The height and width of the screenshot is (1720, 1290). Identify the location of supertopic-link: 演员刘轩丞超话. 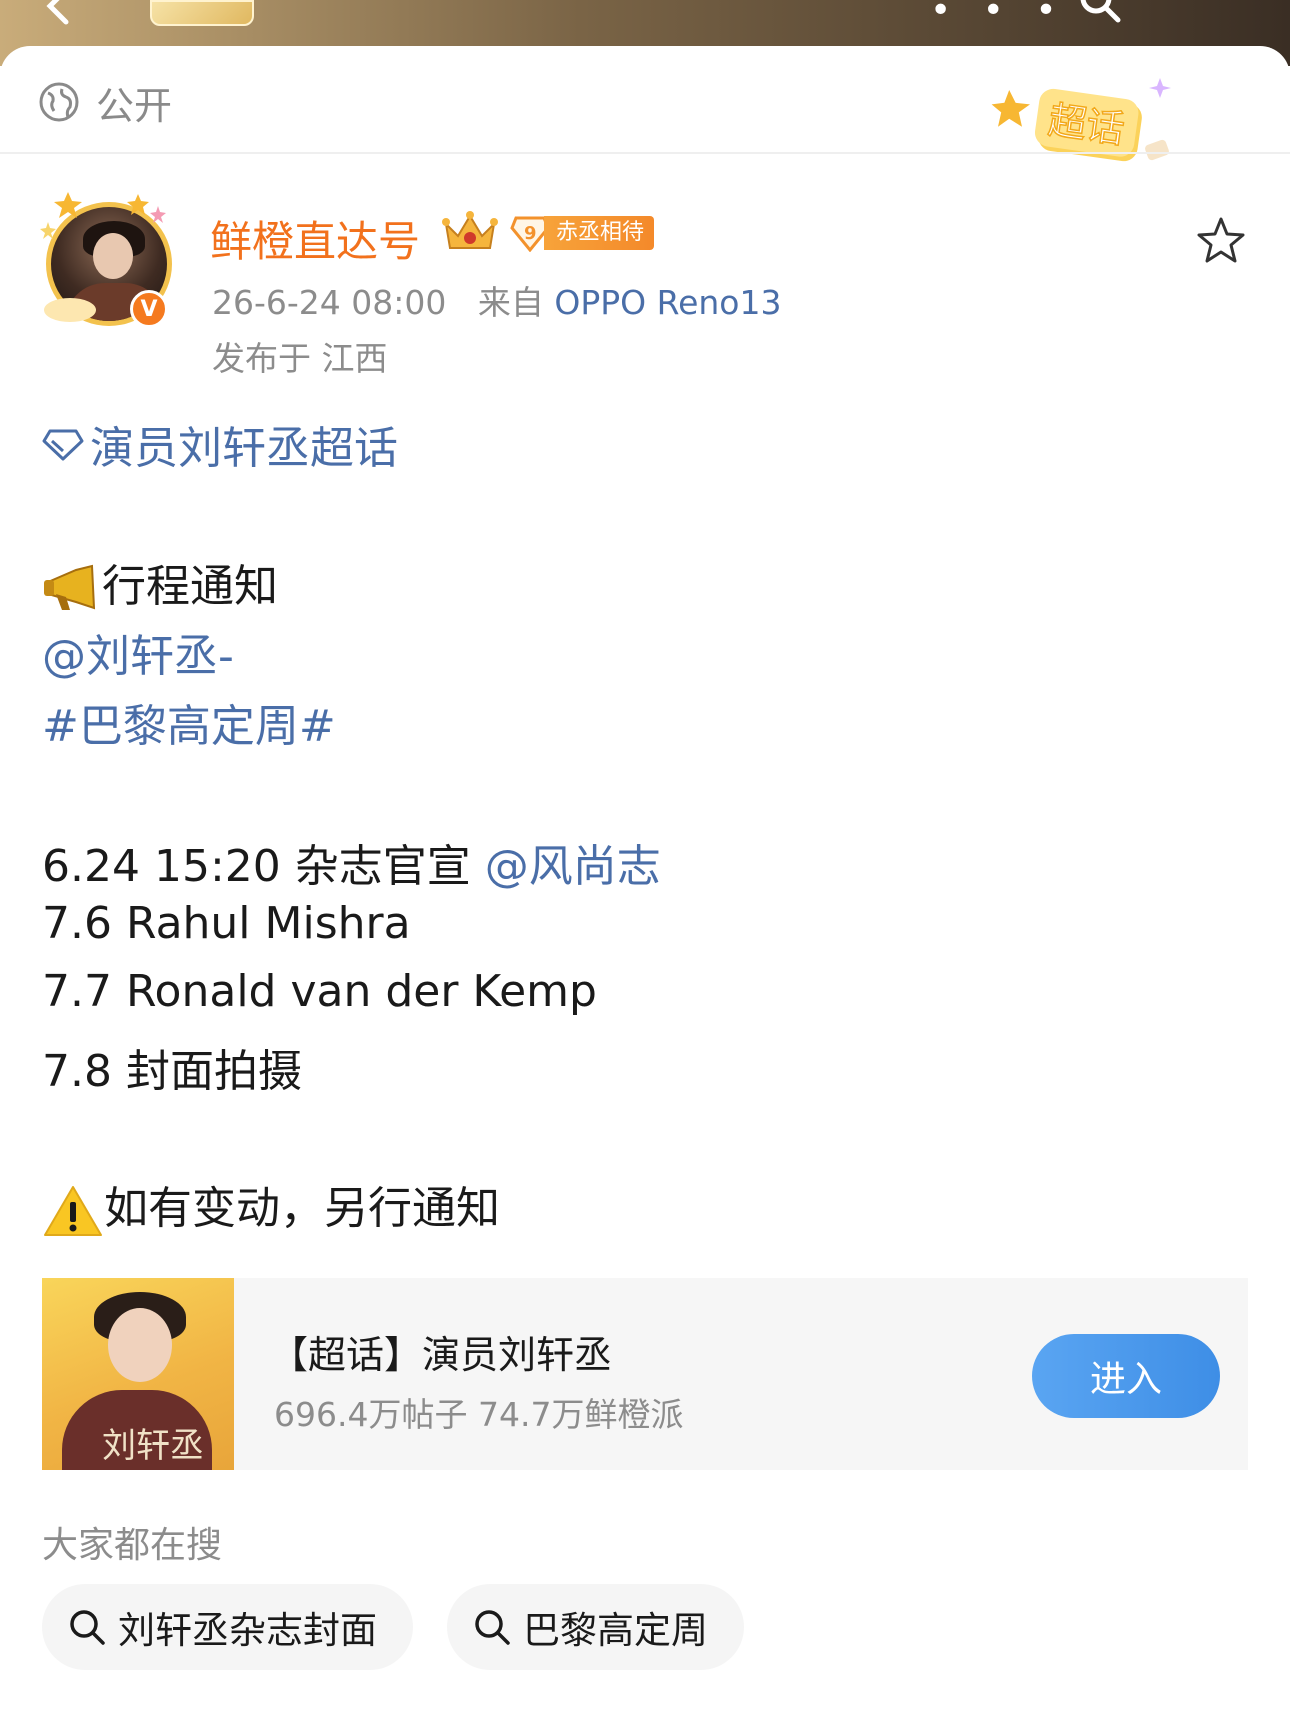
(220, 444).